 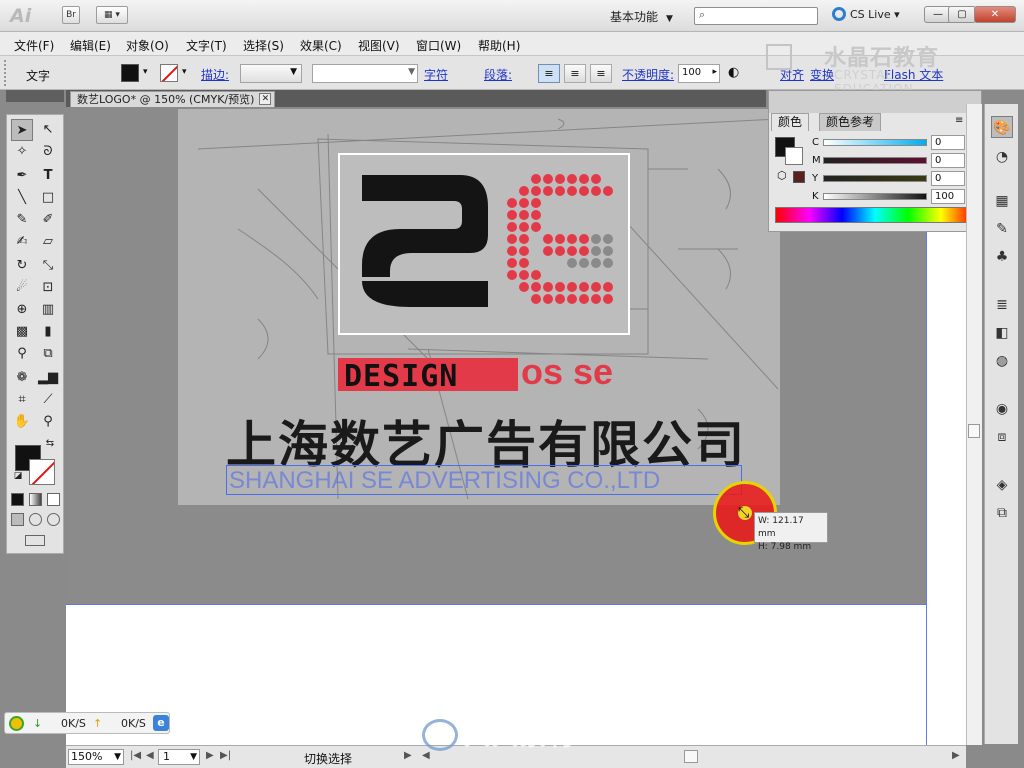 I want to click on gradient-tool-icon: ▮, so click(x=48, y=332).